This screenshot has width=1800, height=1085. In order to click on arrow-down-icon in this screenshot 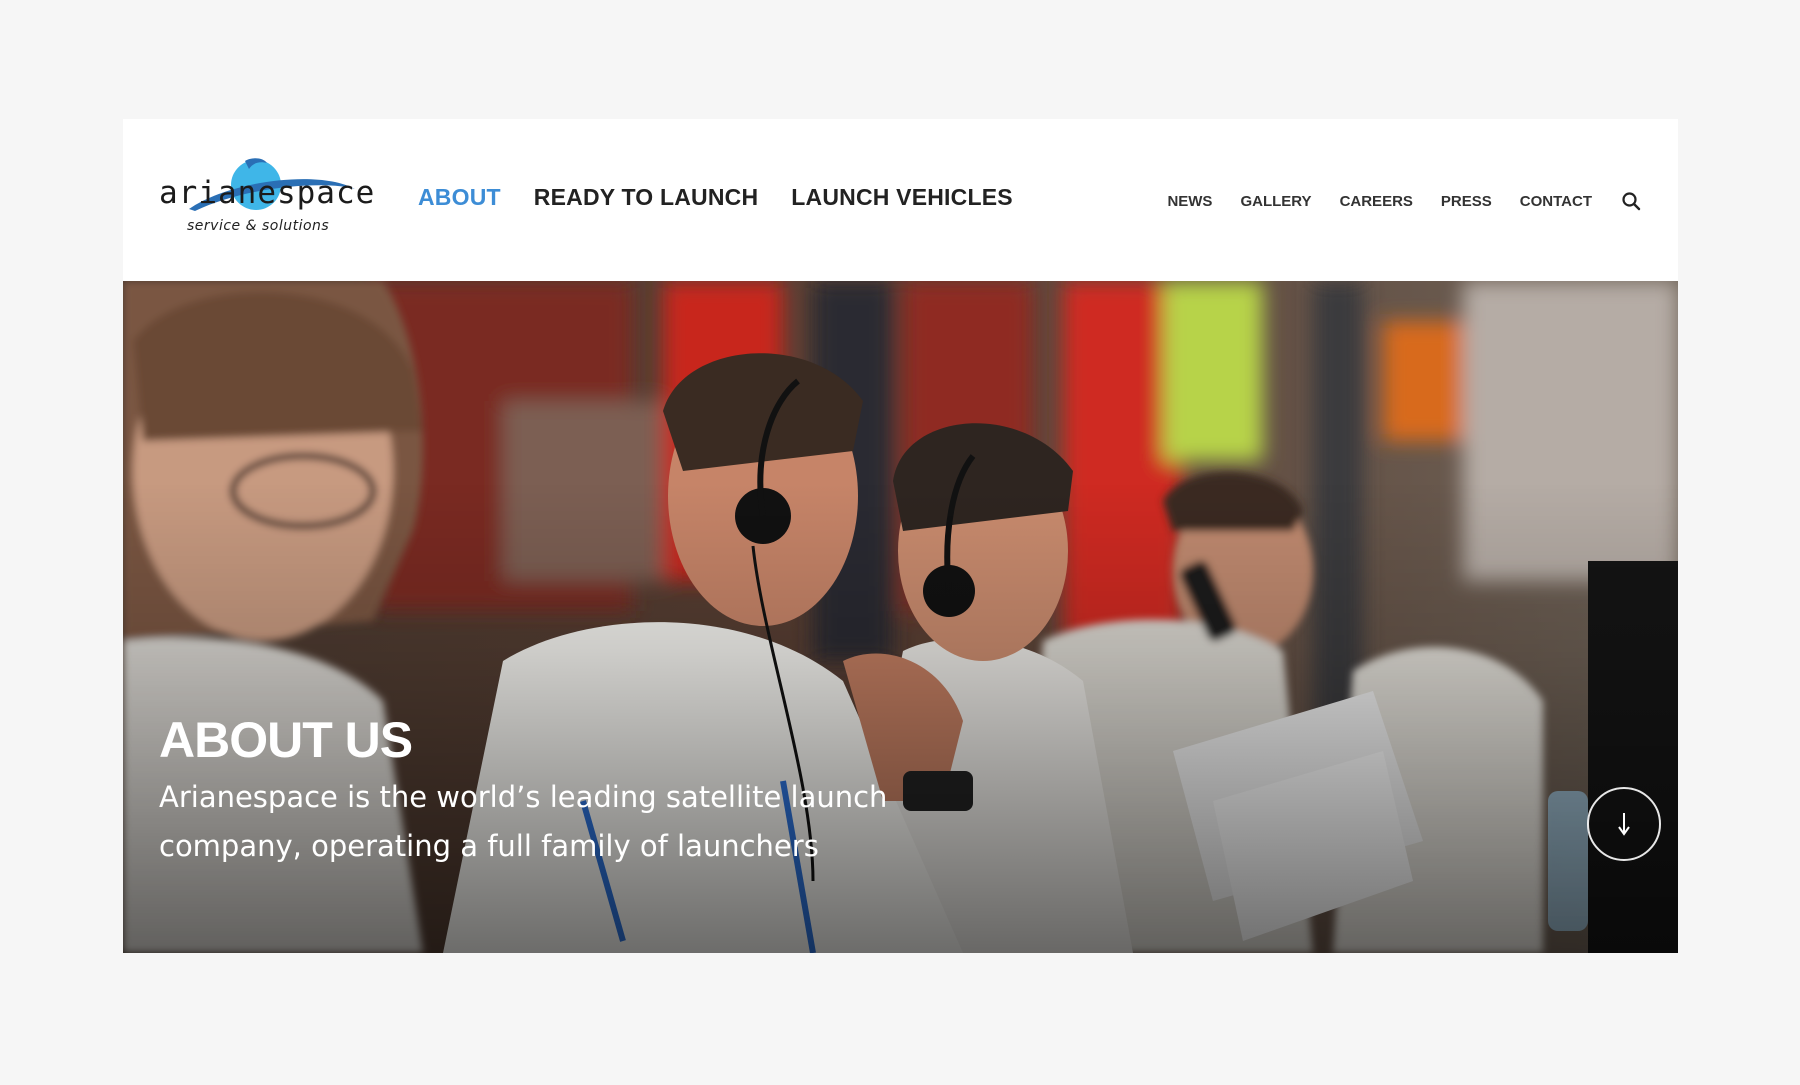, I will do `click(1624, 824)`.